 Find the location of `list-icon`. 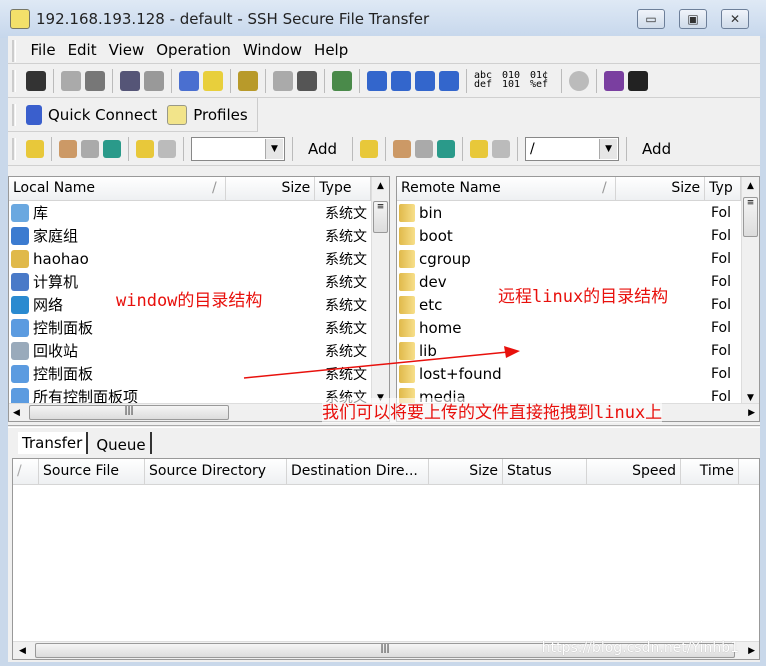

list-icon is located at coordinates (425, 80).